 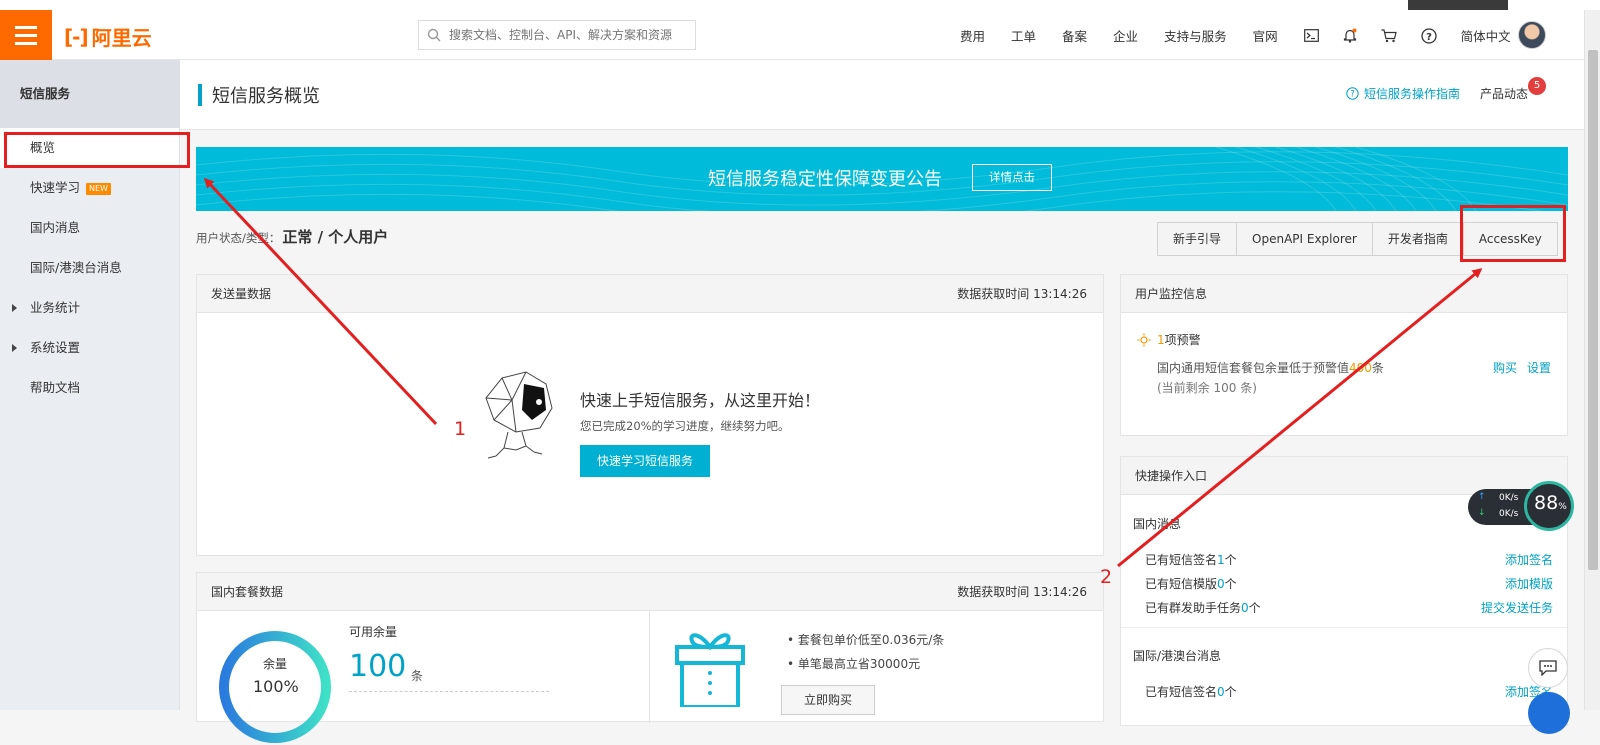 What do you see at coordinates (1482, 497) in the screenshot?
I see `upload-arrow-icon: ↑` at bounding box center [1482, 497].